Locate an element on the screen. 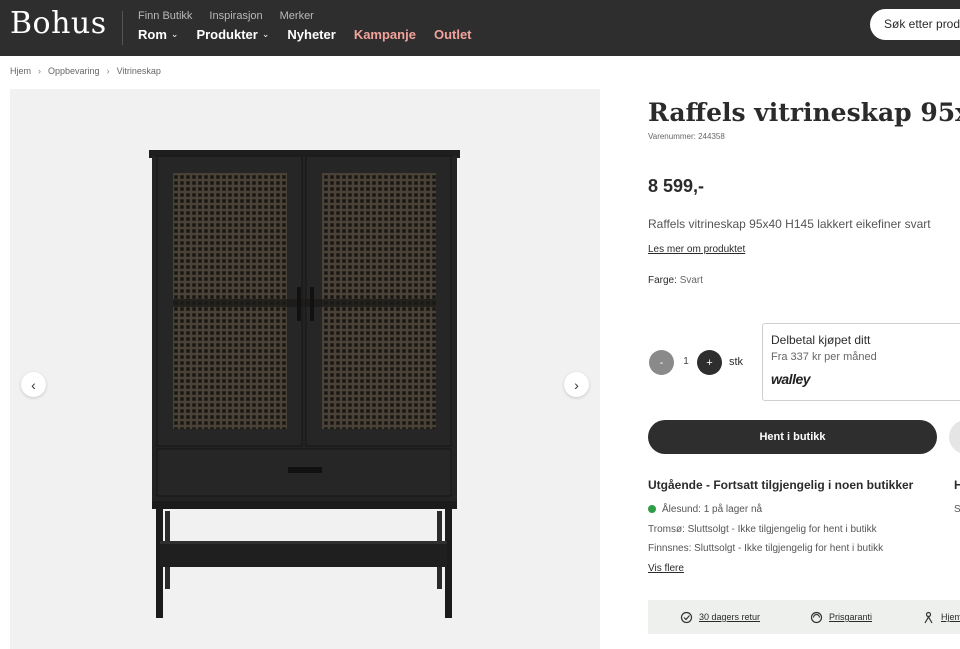 This screenshot has width=960, height=649. read-more-link: Les mer om produktet is located at coordinates (696, 249).